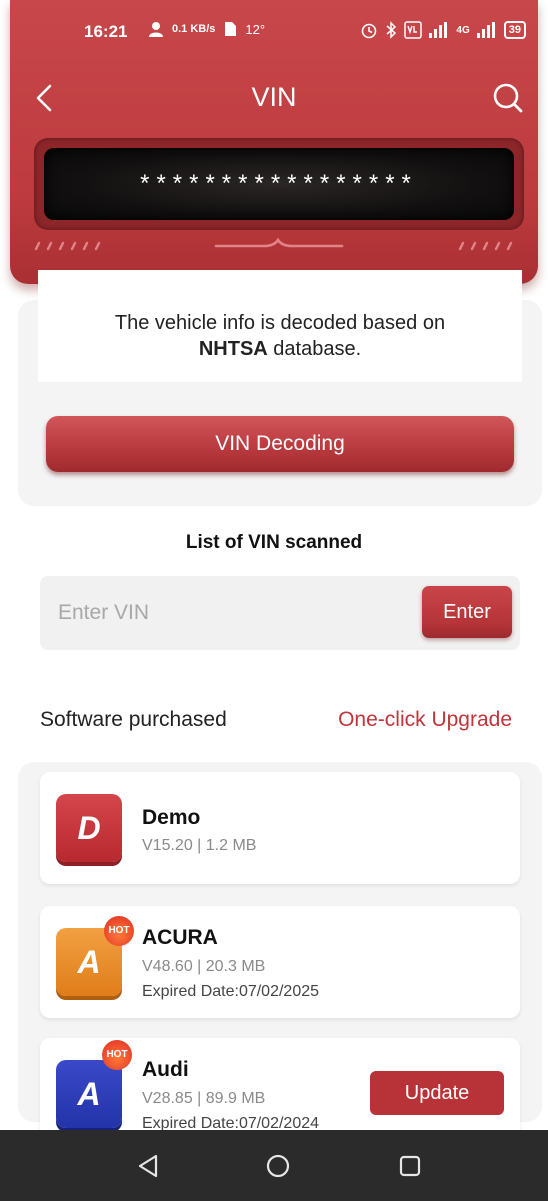 This screenshot has width=548, height=1201. Describe the element at coordinates (425, 720) in the screenshot. I see `one-click-upgrade-link: One-click Upgrade` at that location.